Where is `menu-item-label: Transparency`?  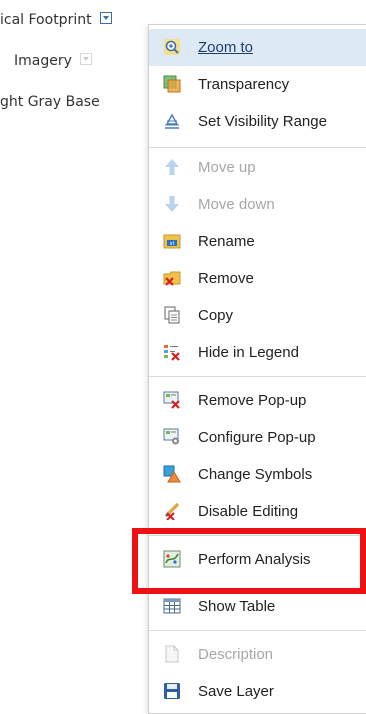
menu-item-label: Transparency is located at coordinates (244, 84).